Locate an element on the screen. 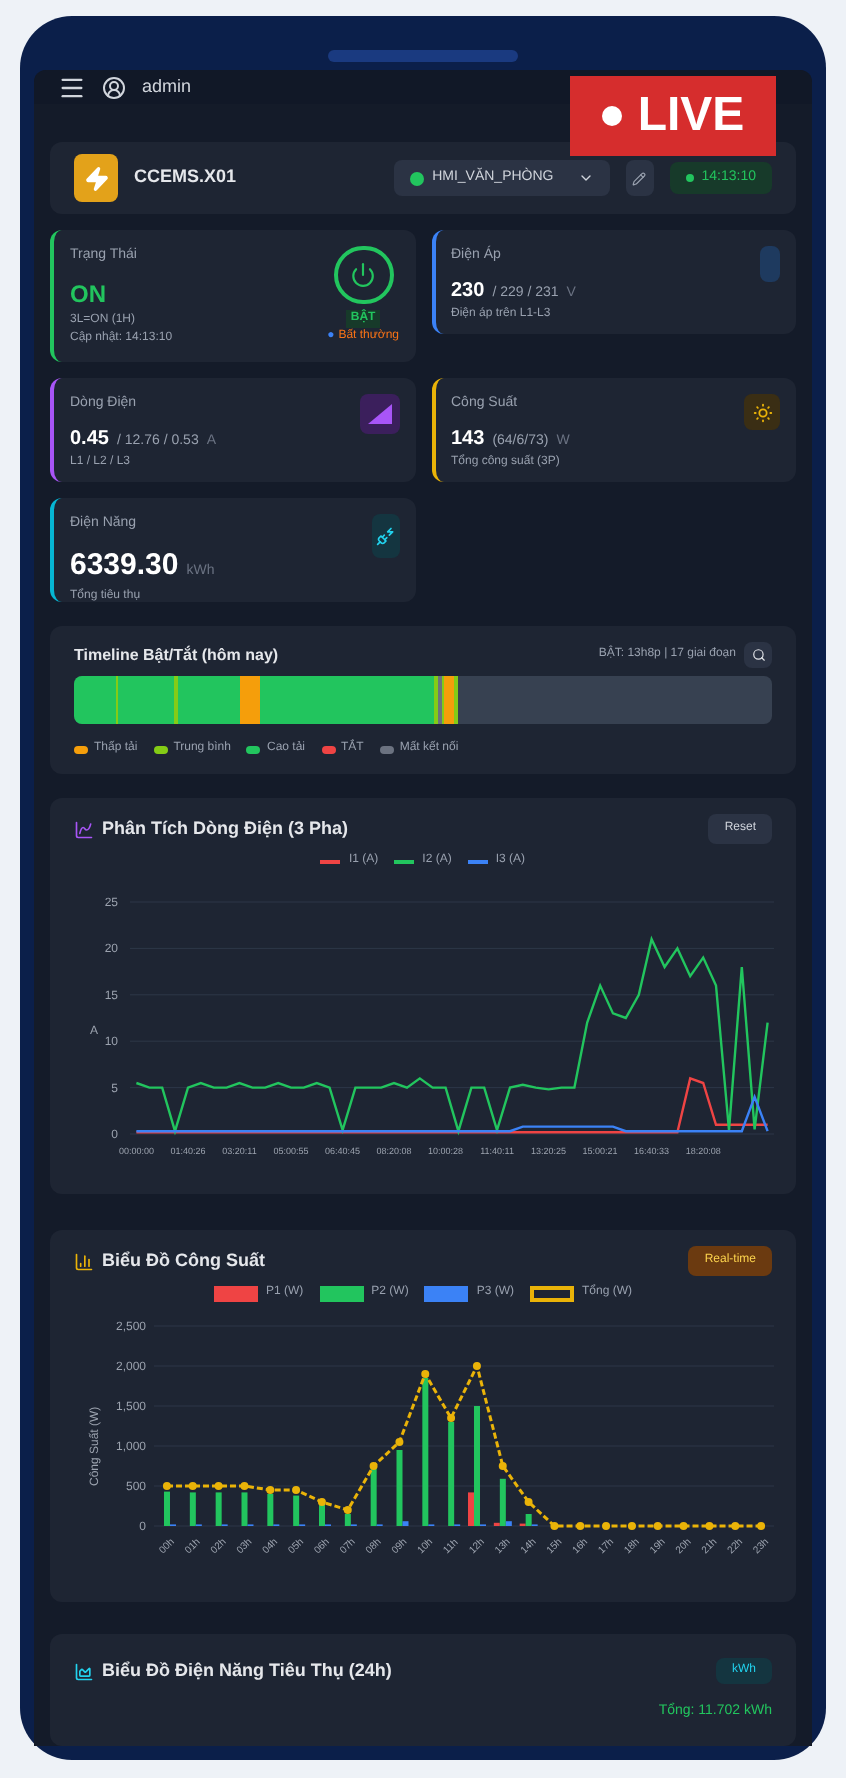 This screenshot has width=846, height=1778. metric-value: 0.45 is located at coordinates (89, 439).